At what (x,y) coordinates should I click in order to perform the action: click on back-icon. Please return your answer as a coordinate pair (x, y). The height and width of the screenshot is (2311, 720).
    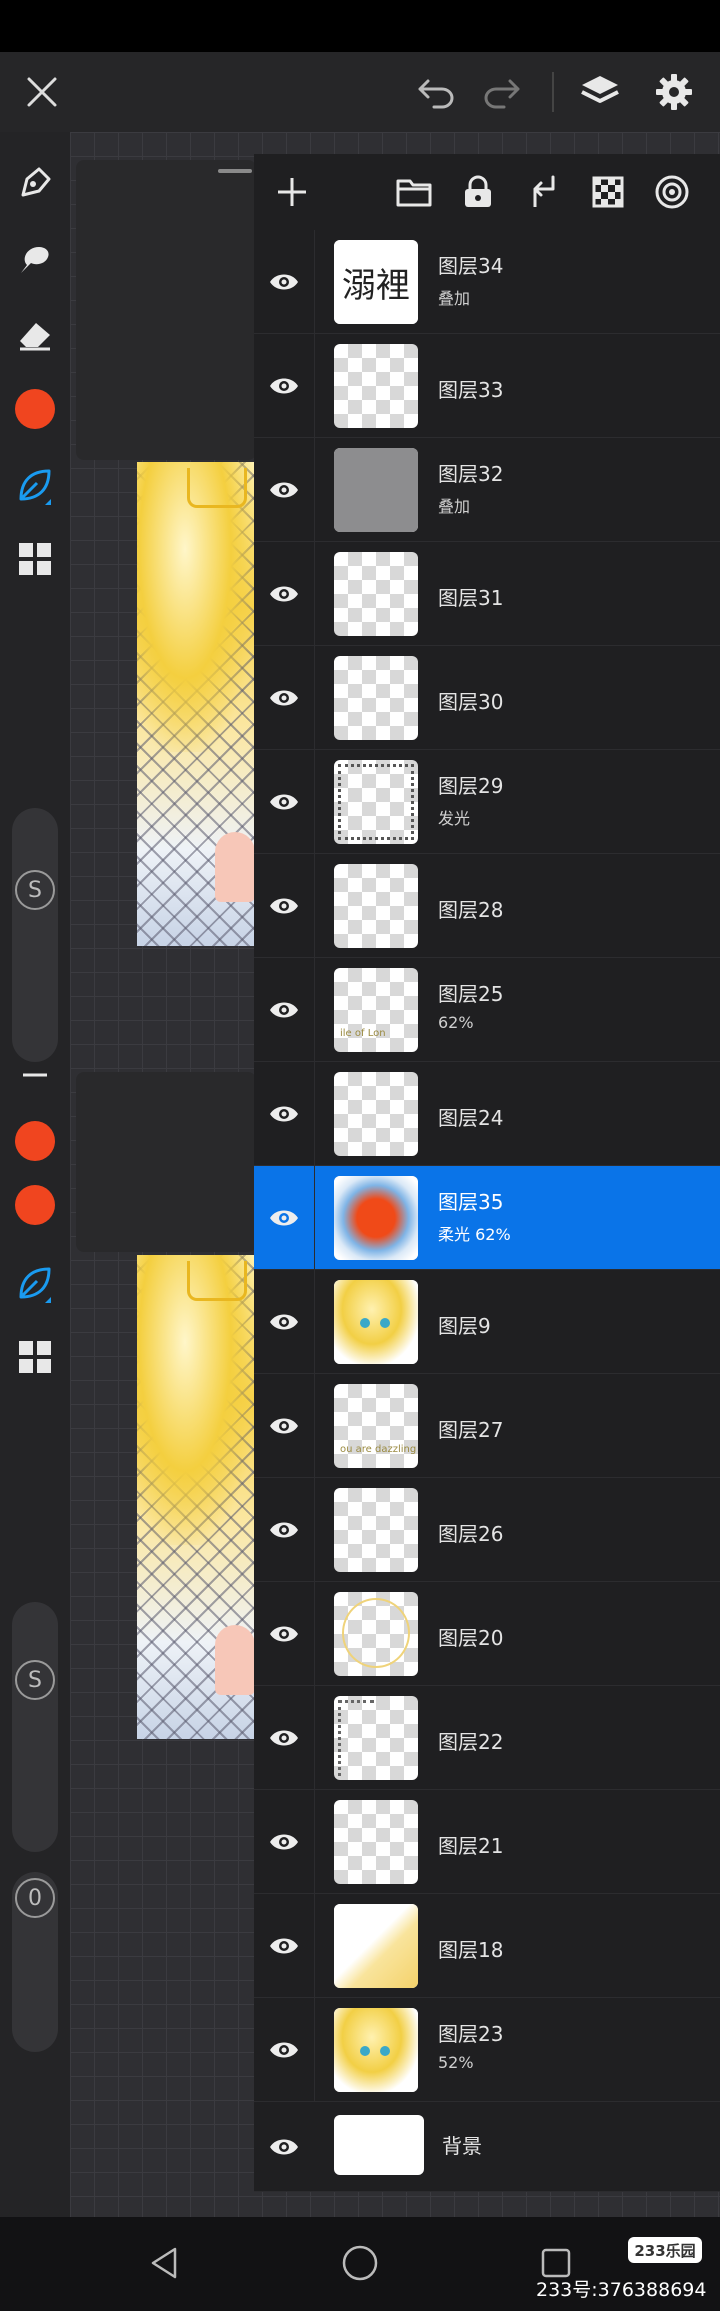
    Looking at the image, I should click on (164, 2263).